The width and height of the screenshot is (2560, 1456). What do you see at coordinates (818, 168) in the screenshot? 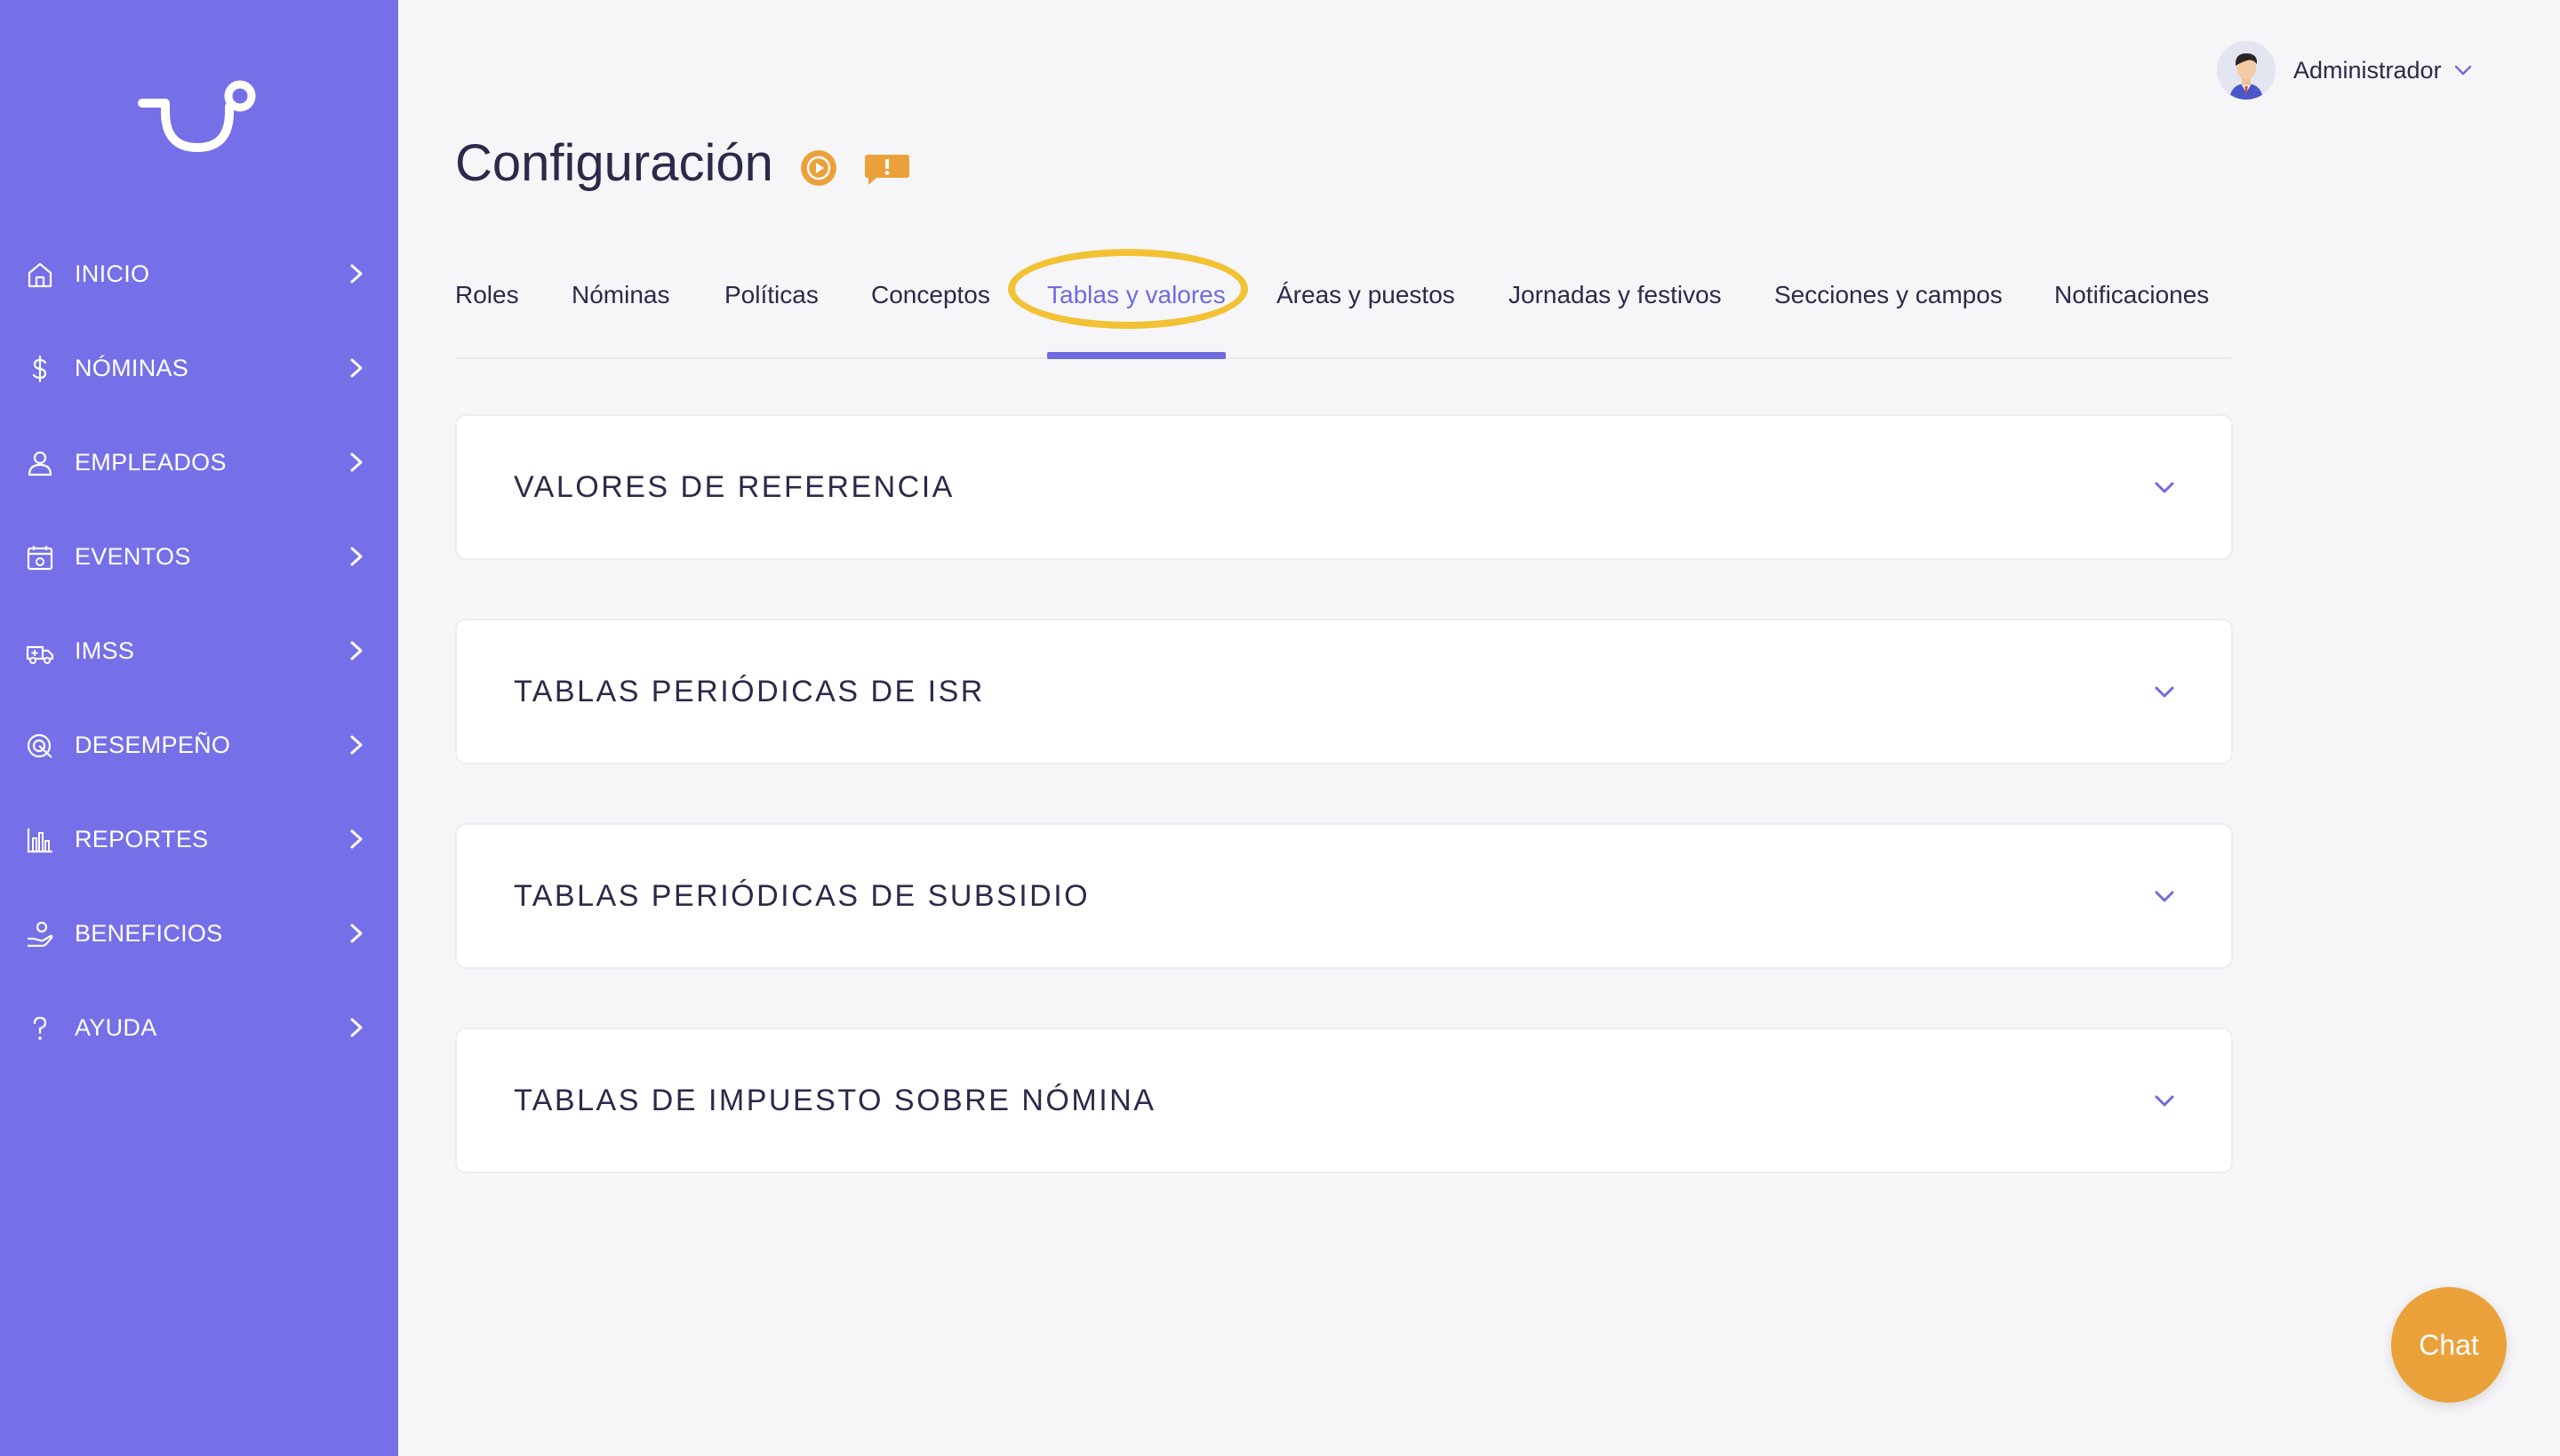
I see `play-video-icon` at bounding box center [818, 168].